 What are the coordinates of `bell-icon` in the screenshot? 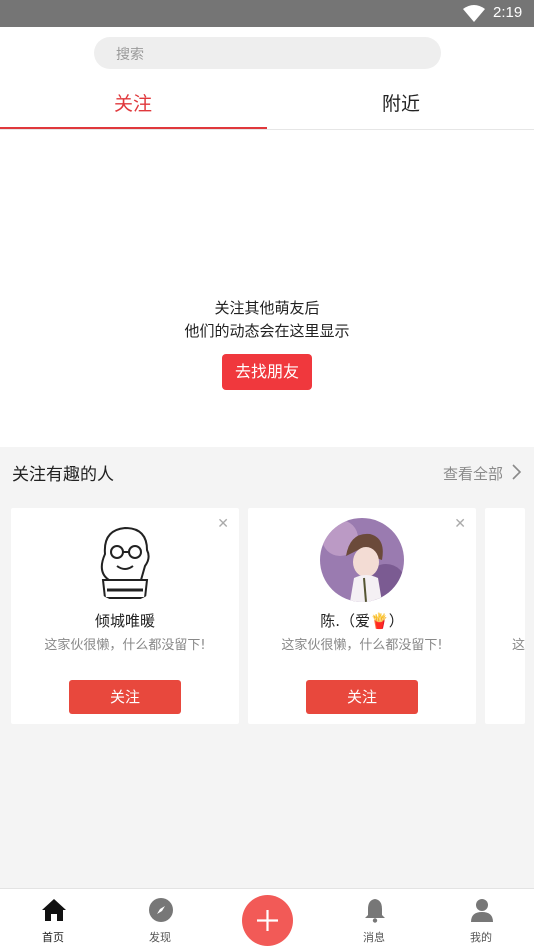 It's located at (375, 911).